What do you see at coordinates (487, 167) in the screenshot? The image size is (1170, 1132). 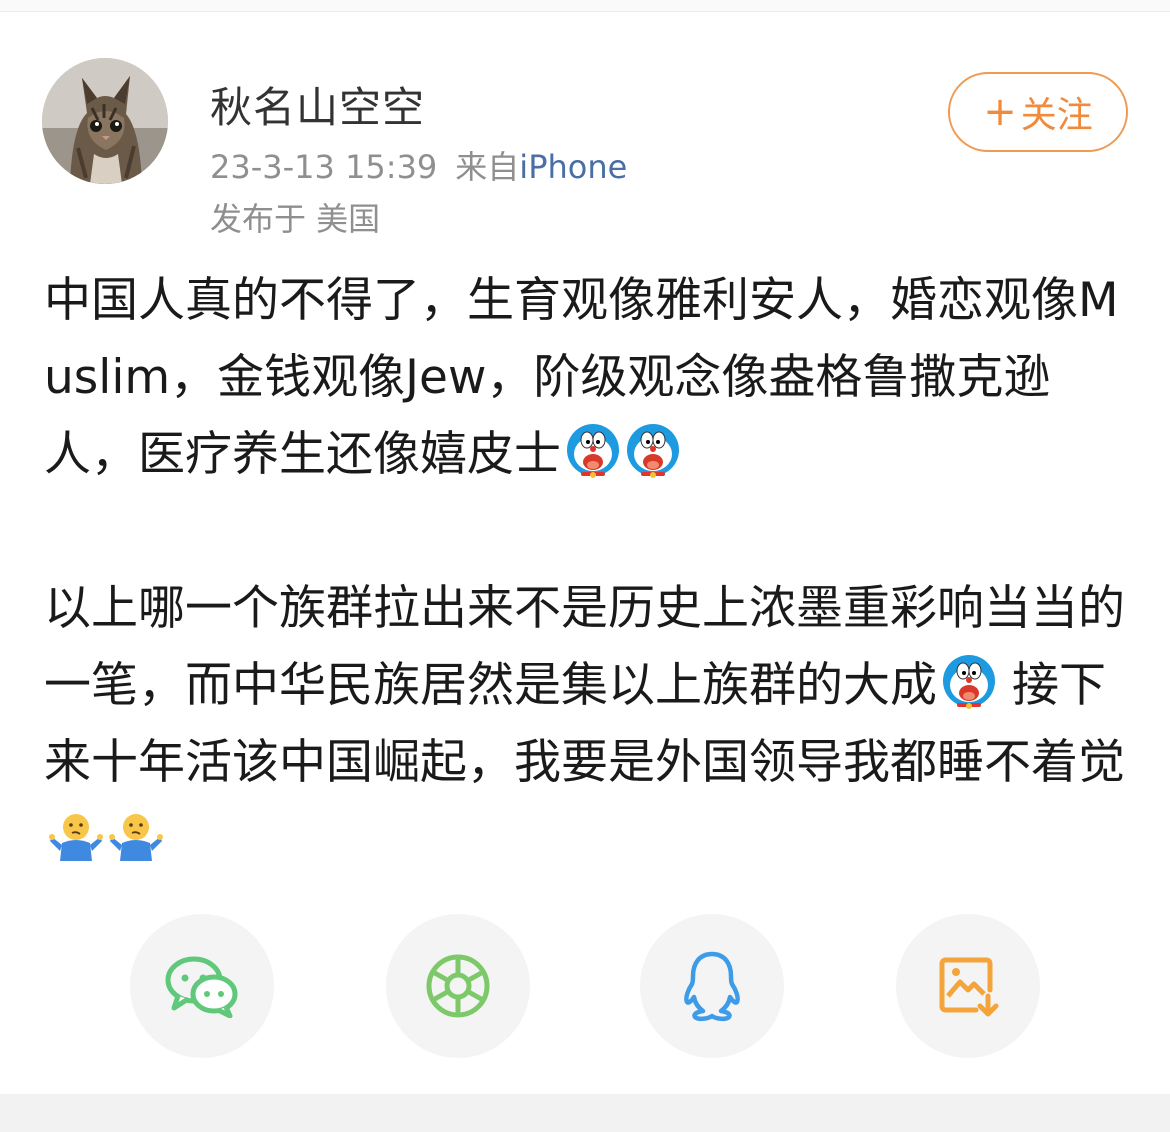 I see `source-prefix: 来自` at bounding box center [487, 167].